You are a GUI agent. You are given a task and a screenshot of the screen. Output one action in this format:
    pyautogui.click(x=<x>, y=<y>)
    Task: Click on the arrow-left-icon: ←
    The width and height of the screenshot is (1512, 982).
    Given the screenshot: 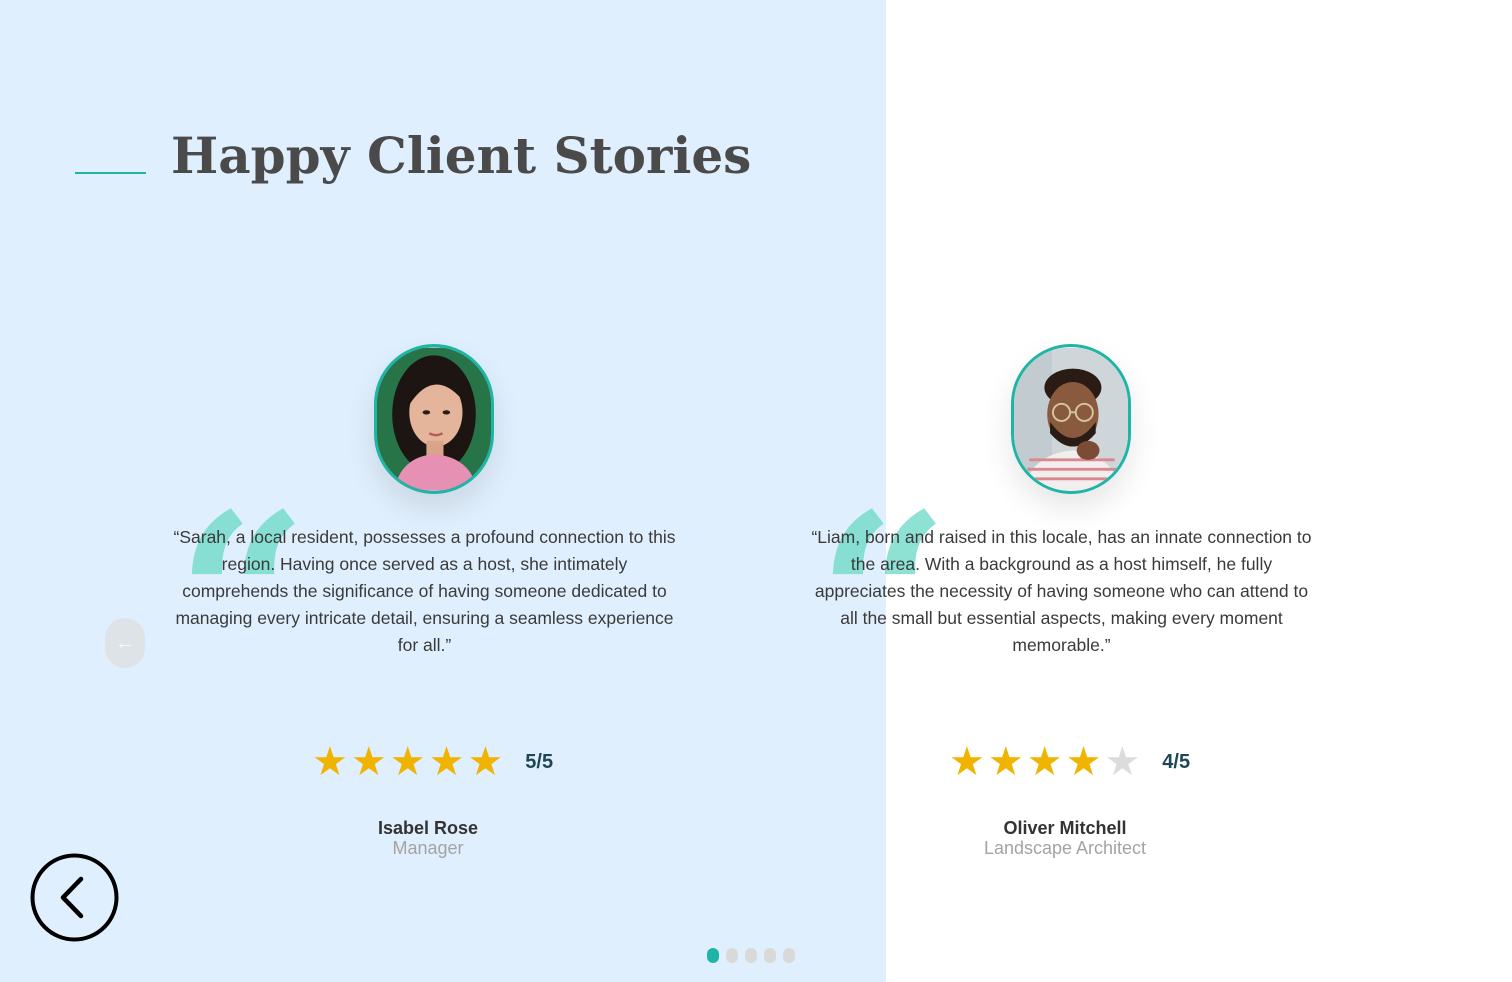 What is the action you would take?
    pyautogui.click(x=125, y=642)
    